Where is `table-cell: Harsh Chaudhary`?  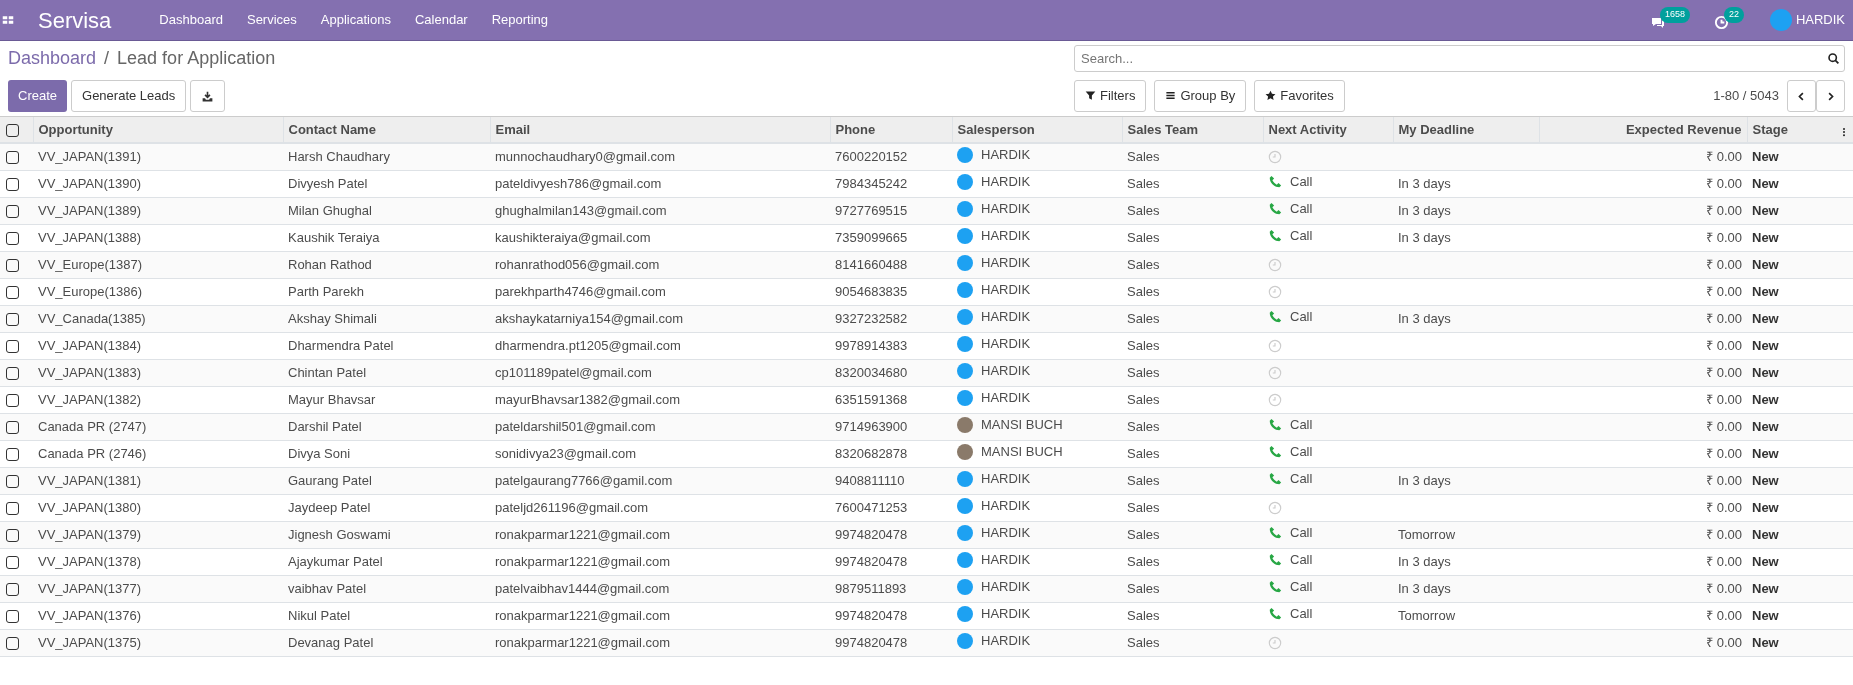 table-cell: Harsh Chaudhary is located at coordinates (339, 156).